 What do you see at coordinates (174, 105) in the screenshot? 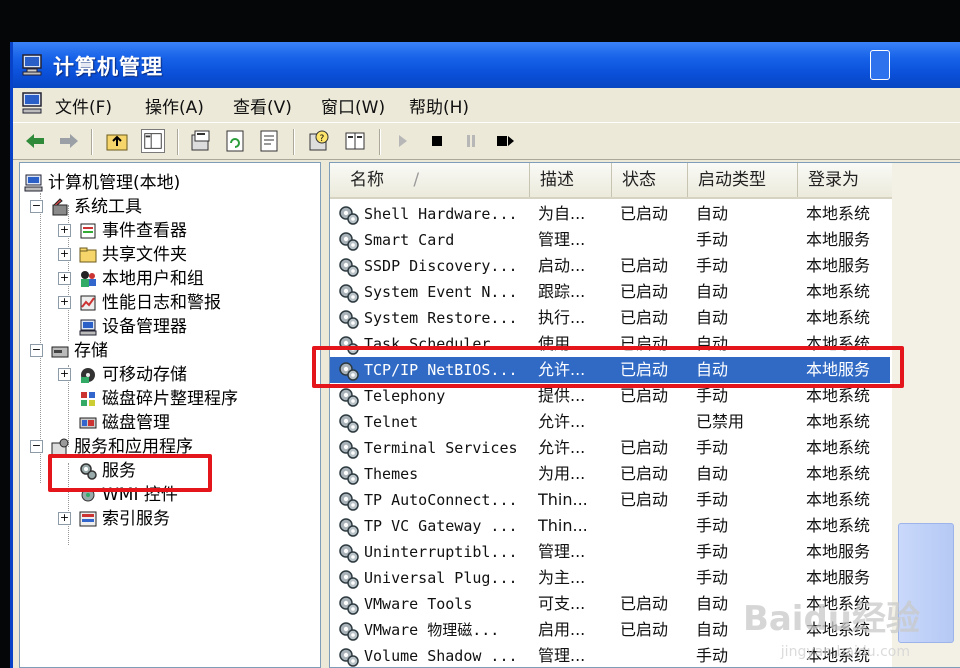
I see `menu-action: 操作(A)` at bounding box center [174, 105].